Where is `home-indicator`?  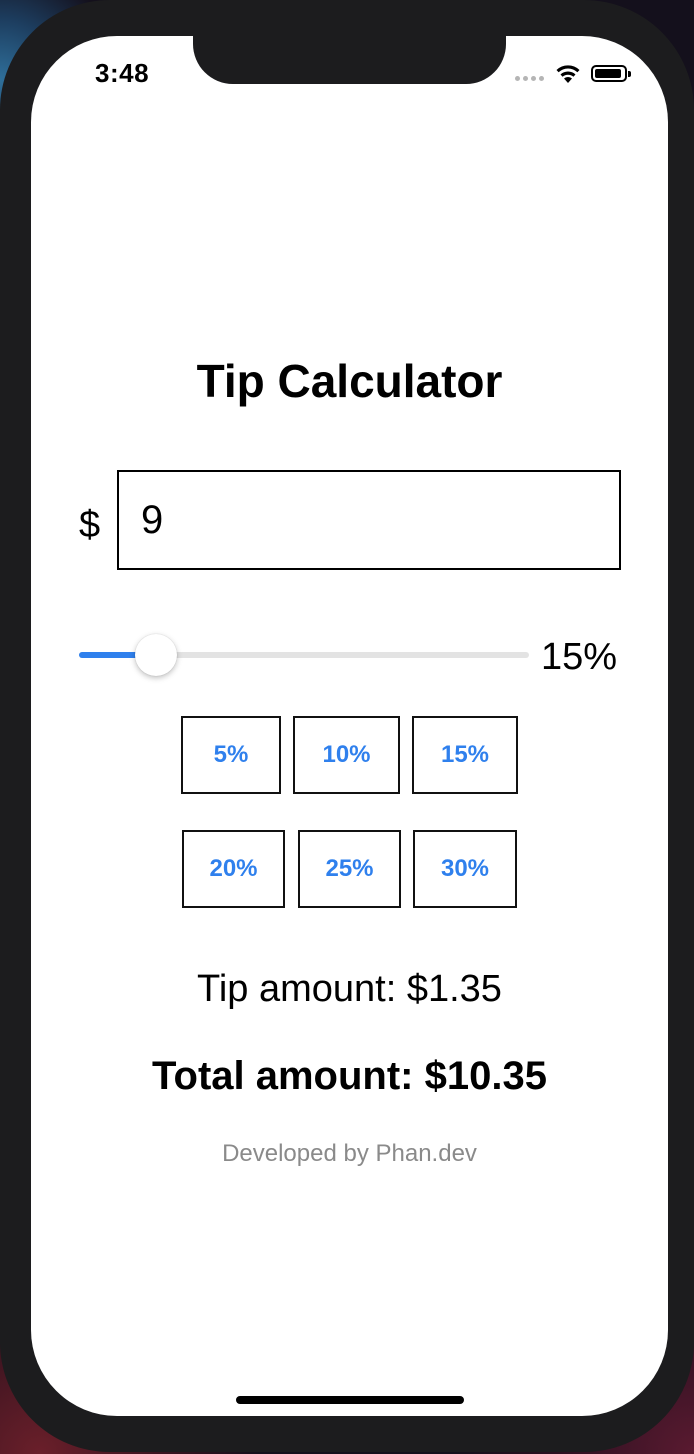 home-indicator is located at coordinates (350, 1400).